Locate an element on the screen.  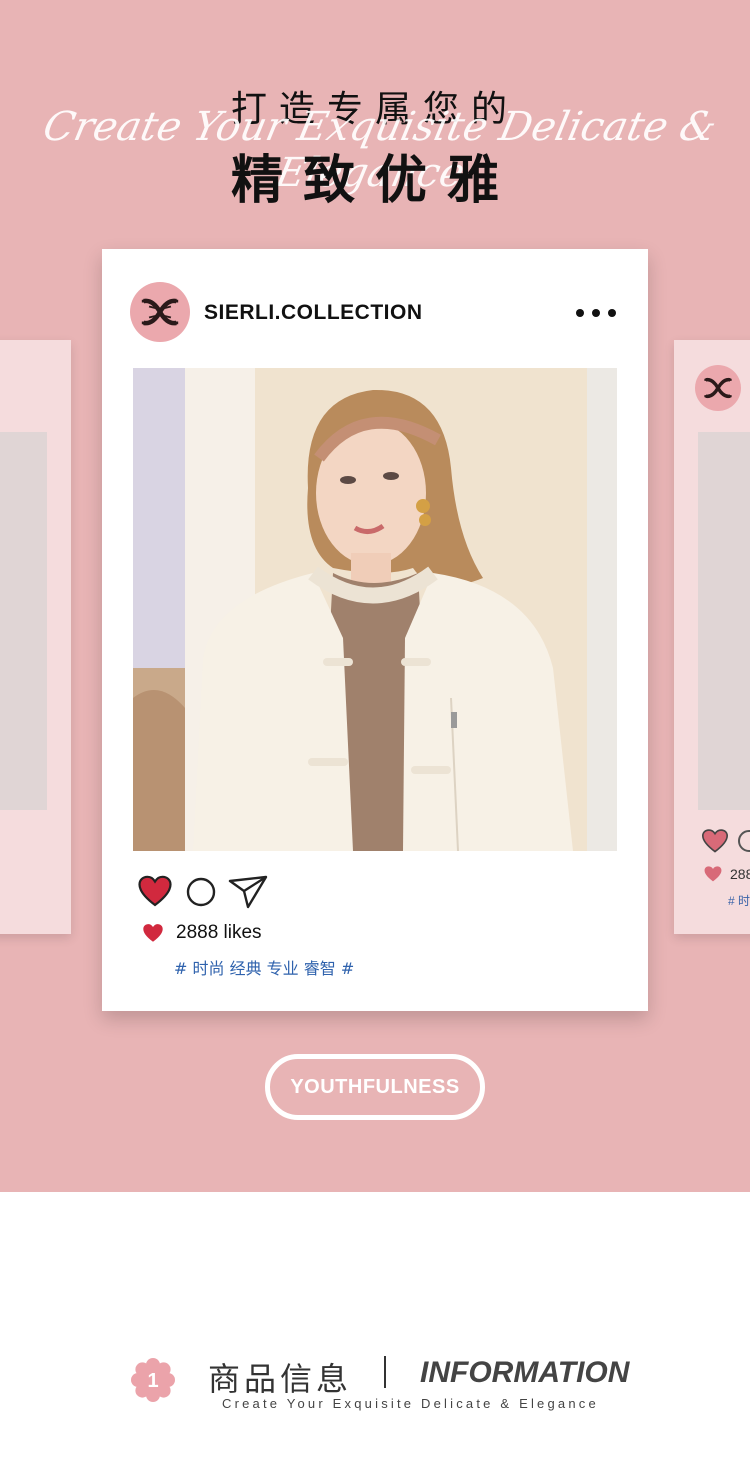
side-card-left is located at coordinates (35, 637).